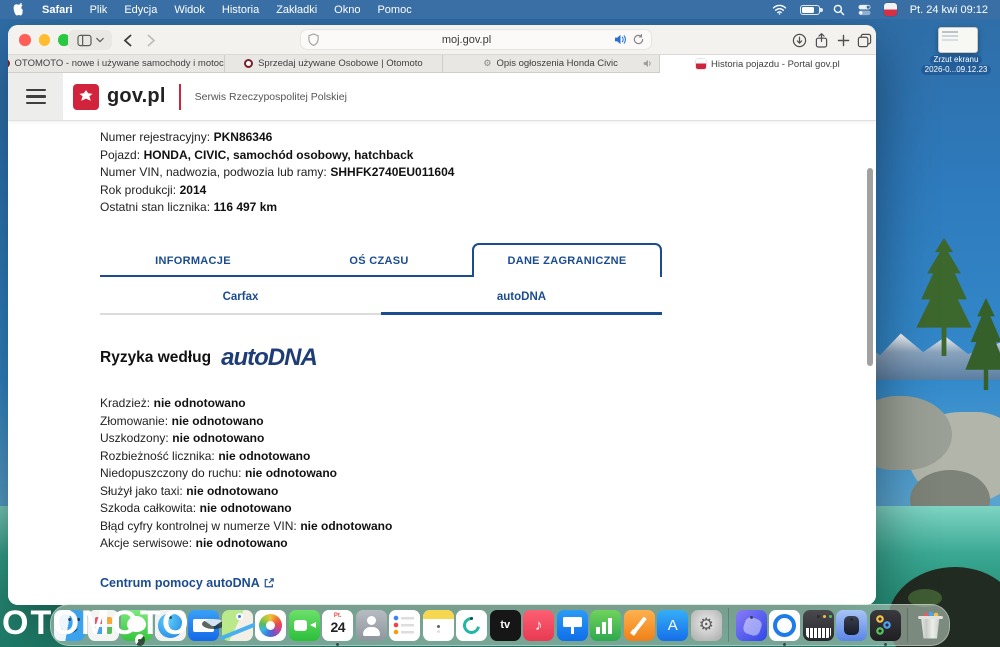 Image resolution: width=1000 pixels, height=647 pixels. Describe the element at coordinates (885, 627) in the screenshot. I see `dock-passwords-icon` at that location.